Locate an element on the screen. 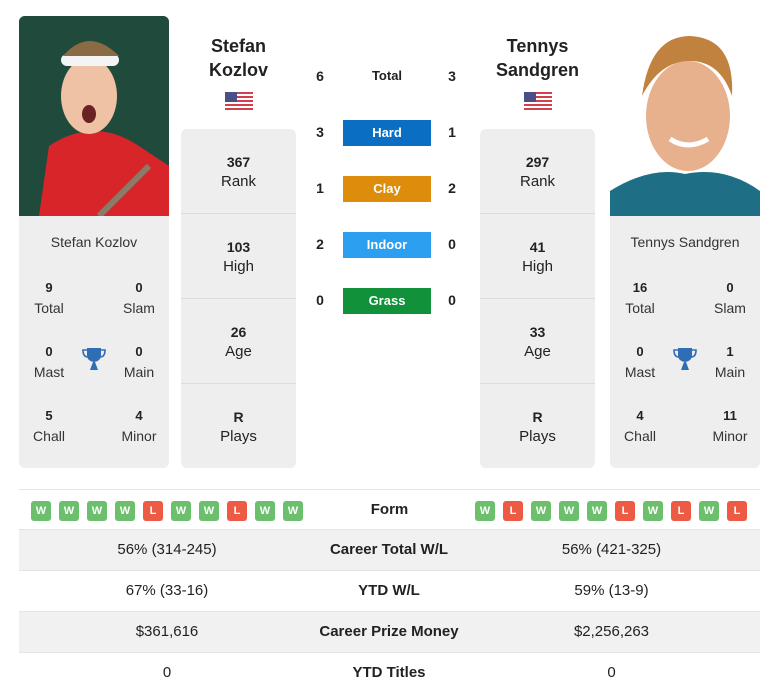 The image size is (779, 699). surface-badge-hard: Hard is located at coordinates (387, 133).